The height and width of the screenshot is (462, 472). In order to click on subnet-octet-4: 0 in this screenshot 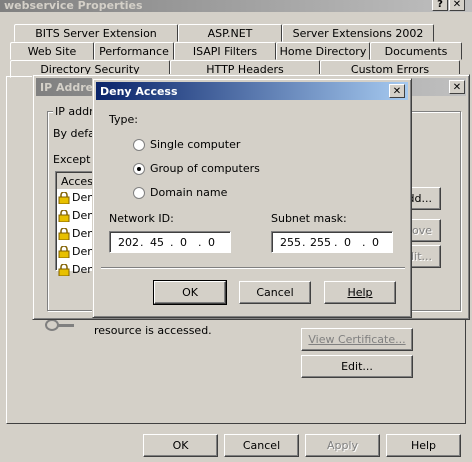, I will do `click(381, 242)`.